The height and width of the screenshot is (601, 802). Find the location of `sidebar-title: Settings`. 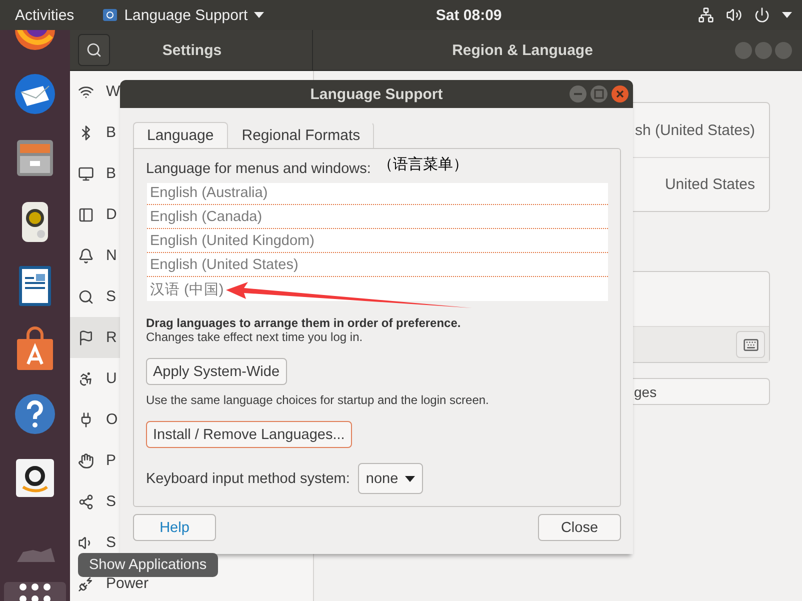

sidebar-title: Settings is located at coordinates (192, 50).